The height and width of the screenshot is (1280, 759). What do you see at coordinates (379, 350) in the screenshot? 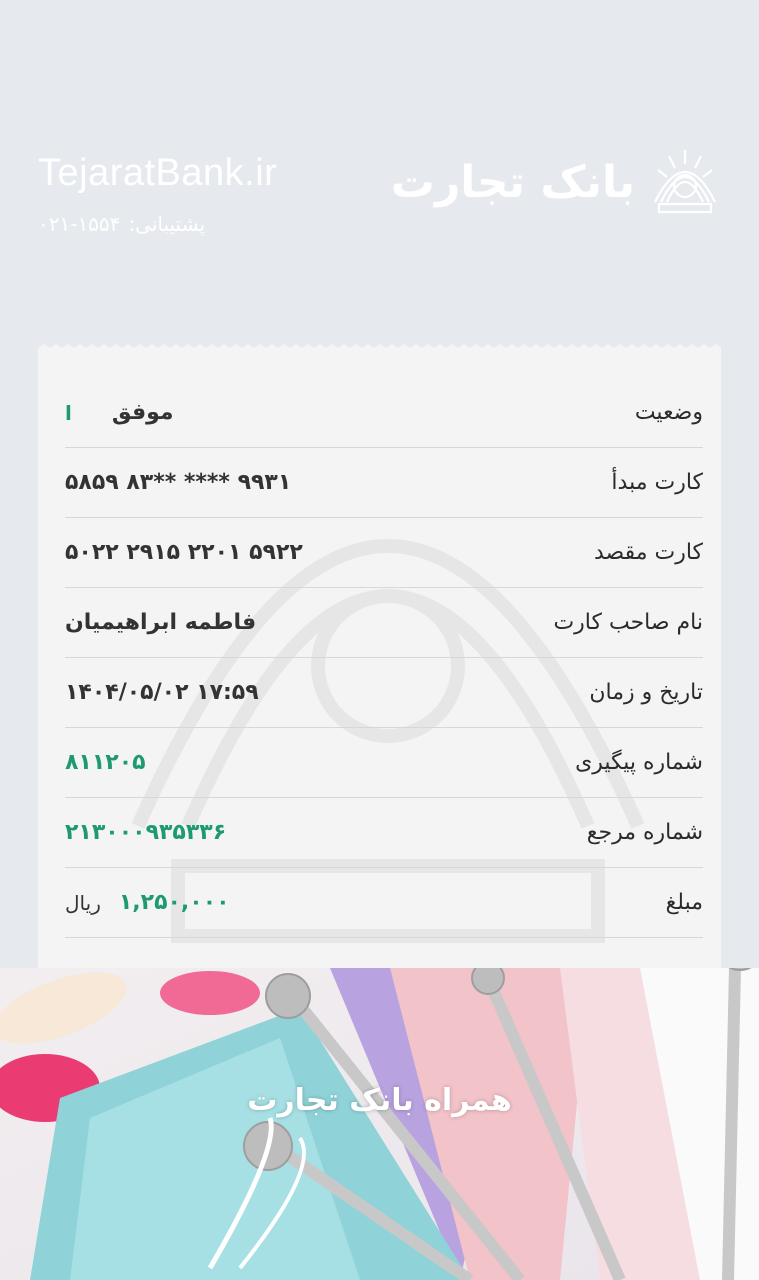
I see `receipt-top-edge` at bounding box center [379, 350].